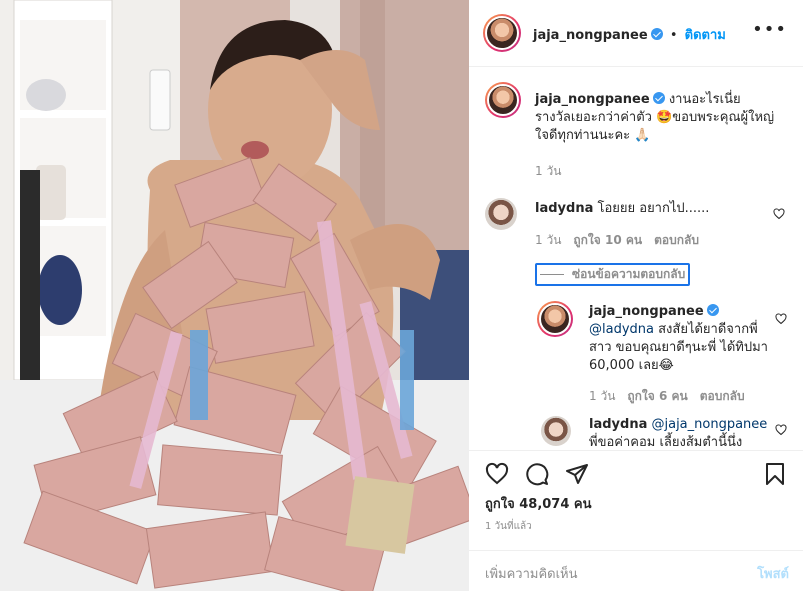 The image size is (803, 591). I want to click on reply-text: พี่ขอค่าคอม เลี้ยงส้มตำนี้นึ่ง, so click(666, 442).